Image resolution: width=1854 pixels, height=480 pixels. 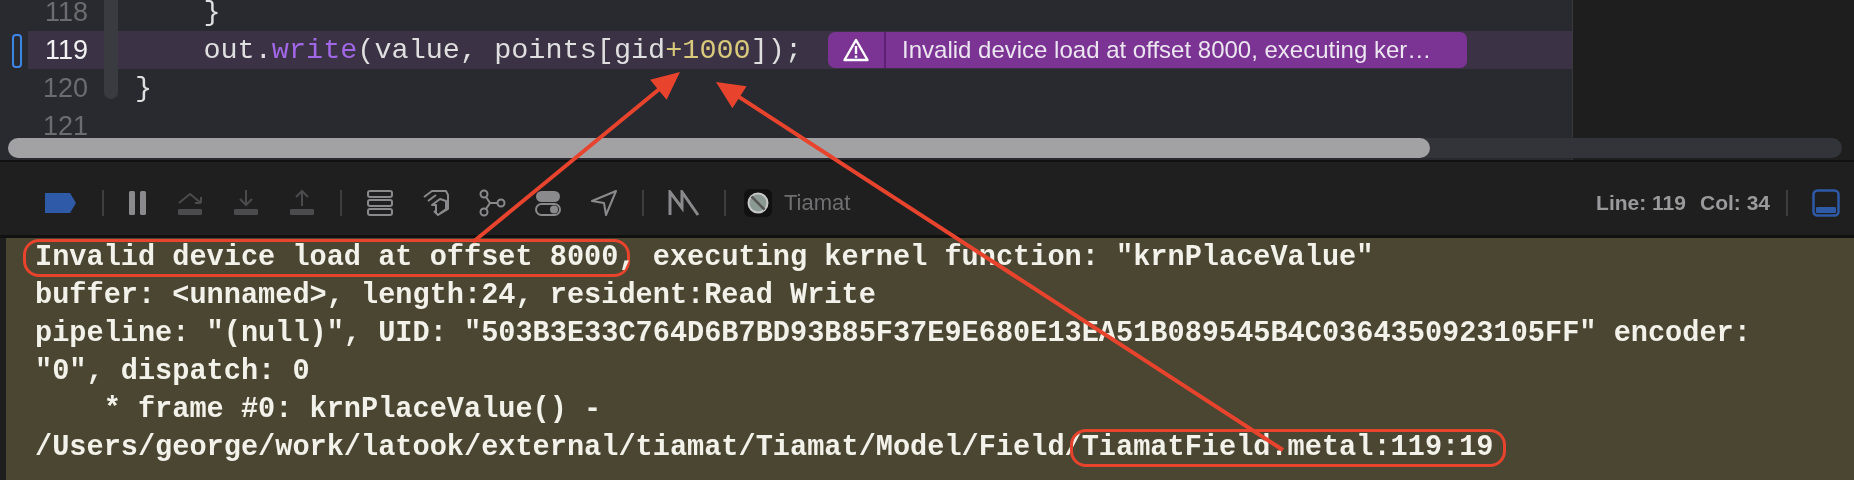 What do you see at coordinates (60, 202) in the screenshot?
I see `breakpoints-icon` at bounding box center [60, 202].